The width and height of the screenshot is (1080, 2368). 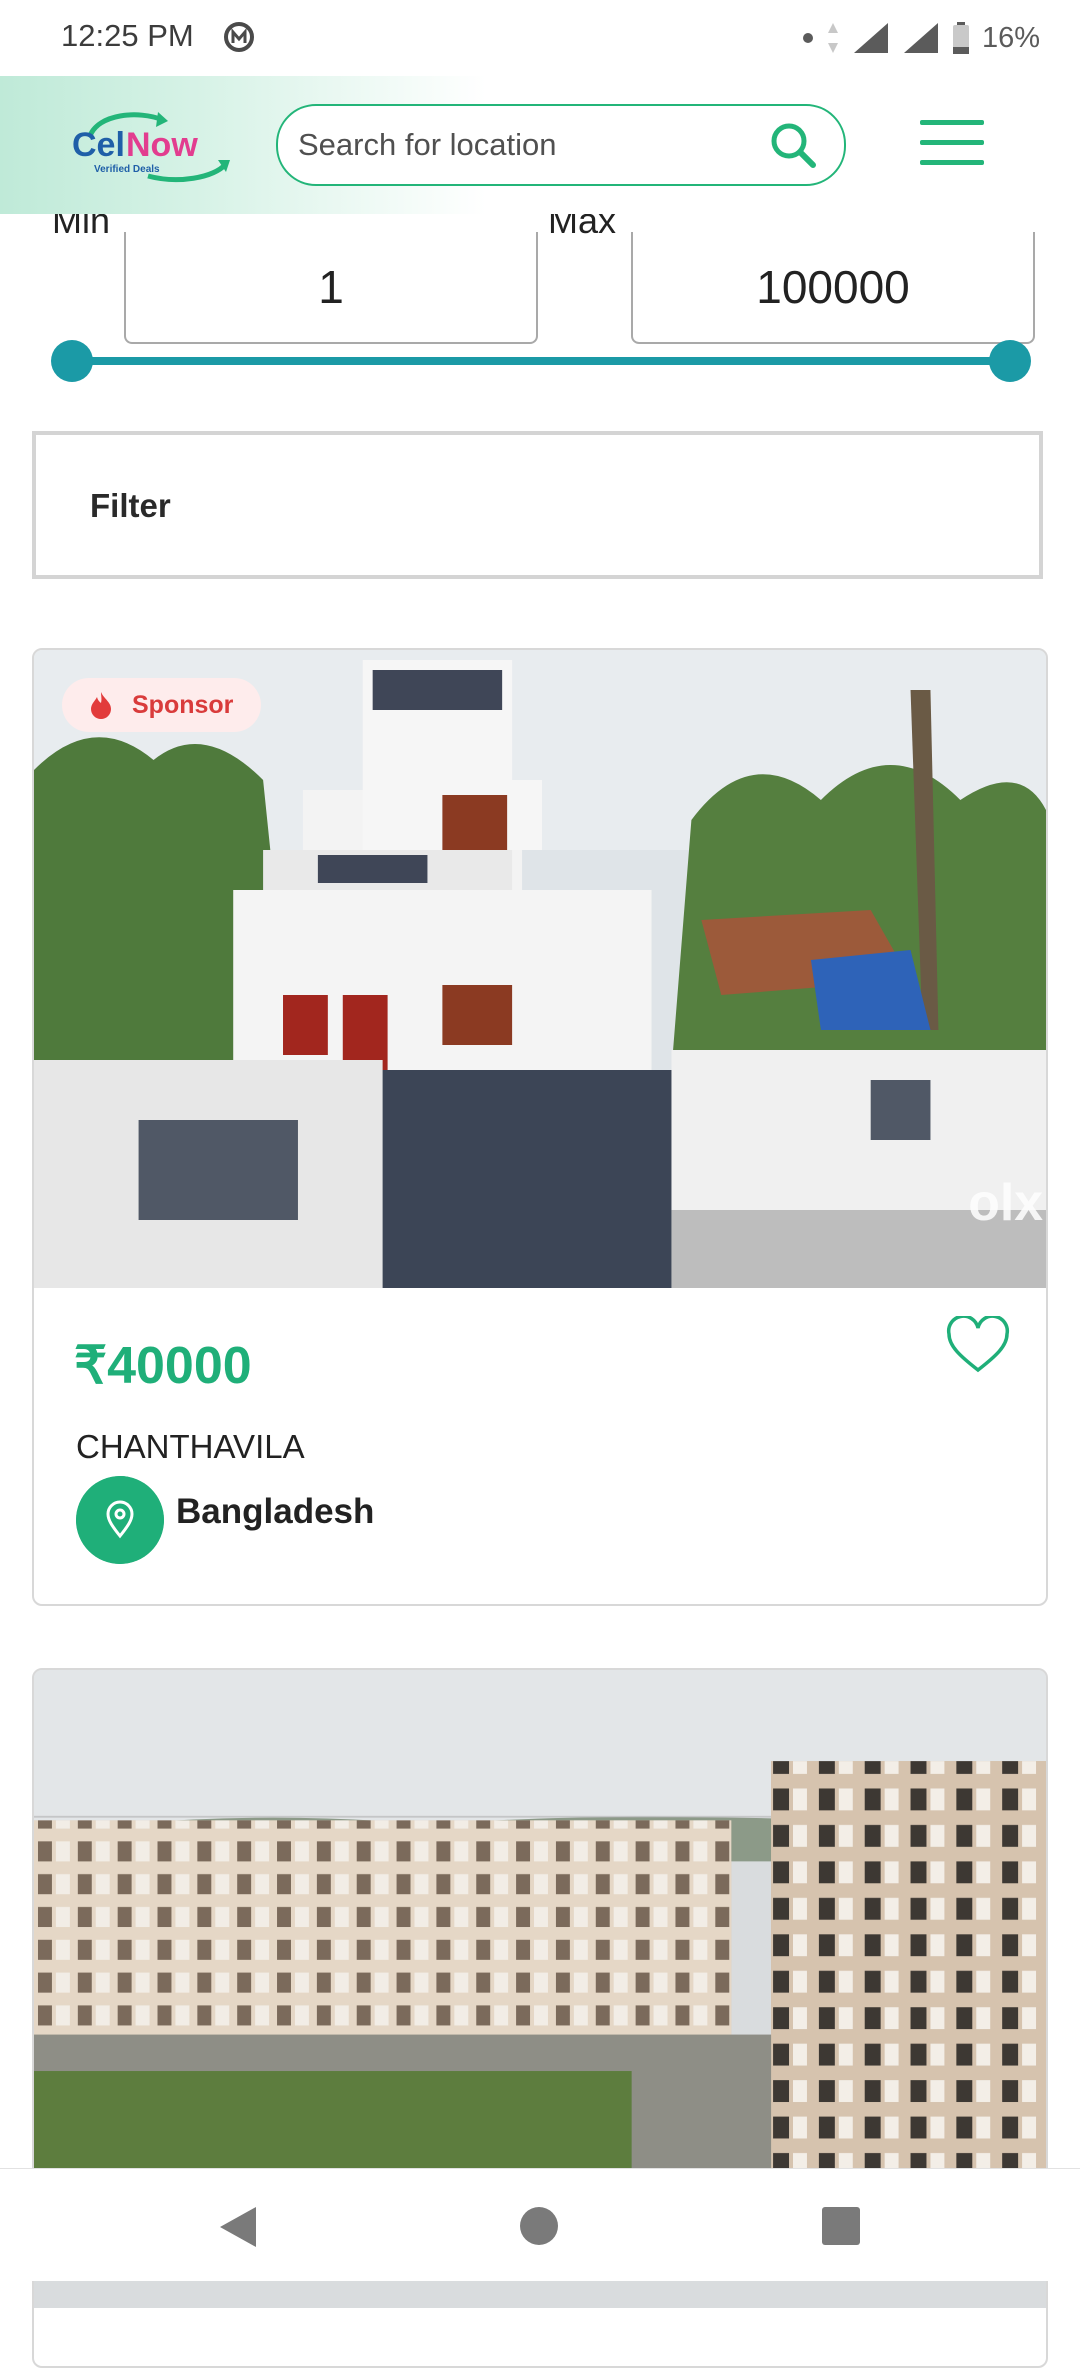 What do you see at coordinates (540, 38) in the screenshot?
I see `status-bar: 12:25 PM 16%` at bounding box center [540, 38].